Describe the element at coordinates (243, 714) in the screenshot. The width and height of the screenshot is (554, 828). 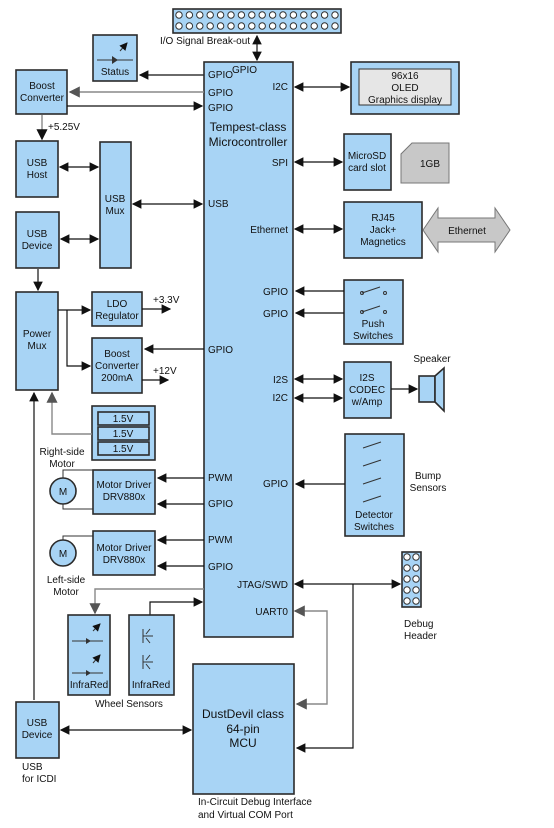
I see `svg-text: DustDevil class` at that location.